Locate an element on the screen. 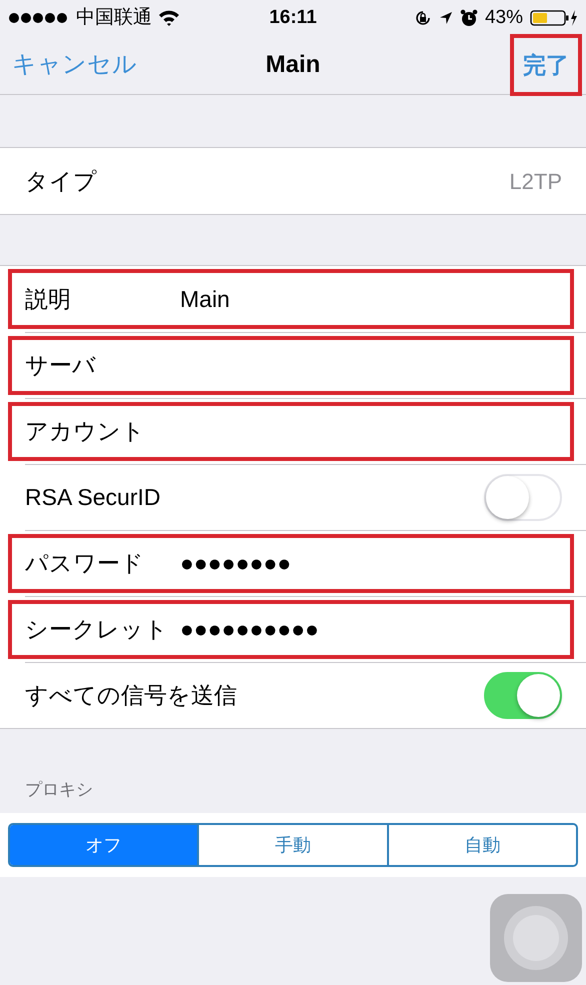 The height and width of the screenshot is (985, 586). done-button: 完了 is located at coordinates (546, 65).